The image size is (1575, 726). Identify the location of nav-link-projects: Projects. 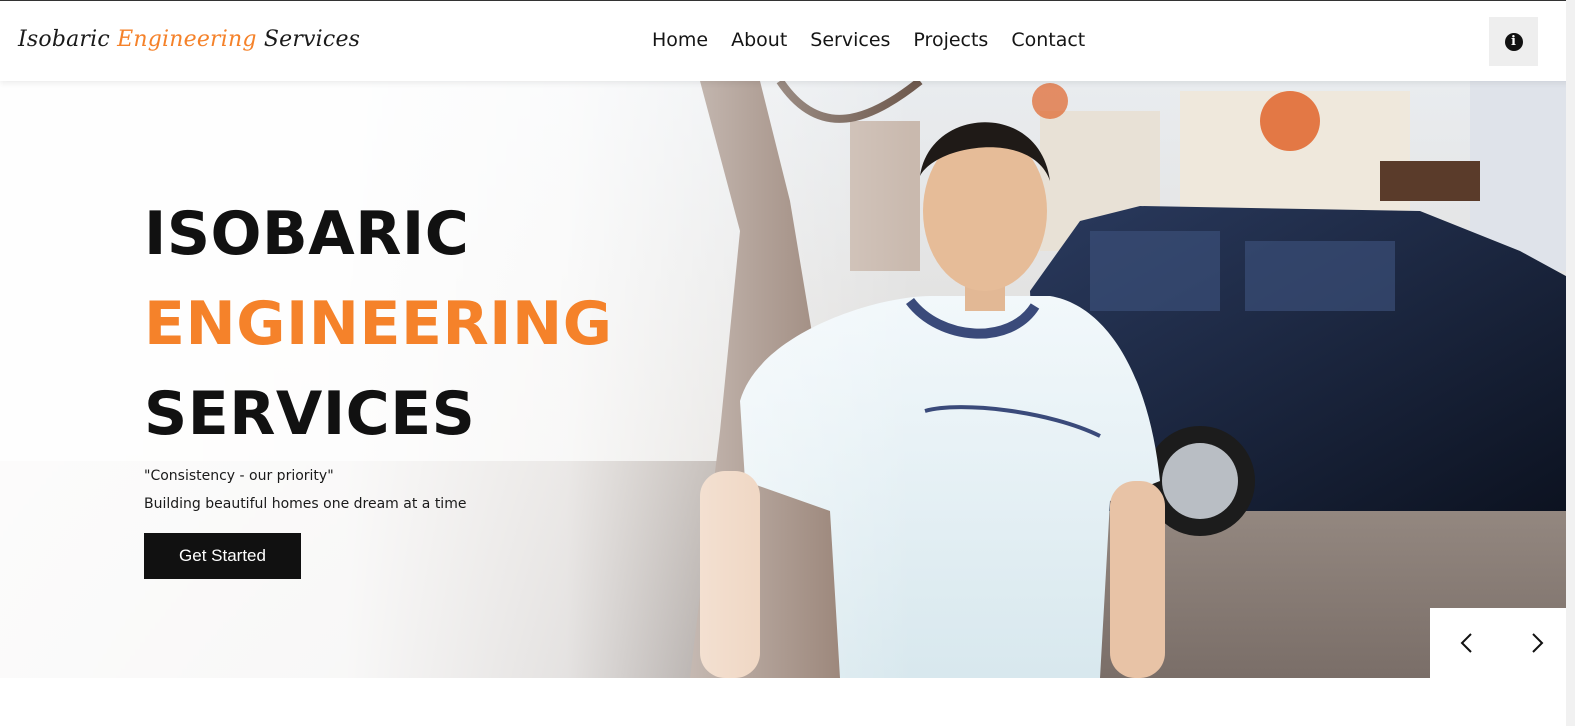
(950, 40).